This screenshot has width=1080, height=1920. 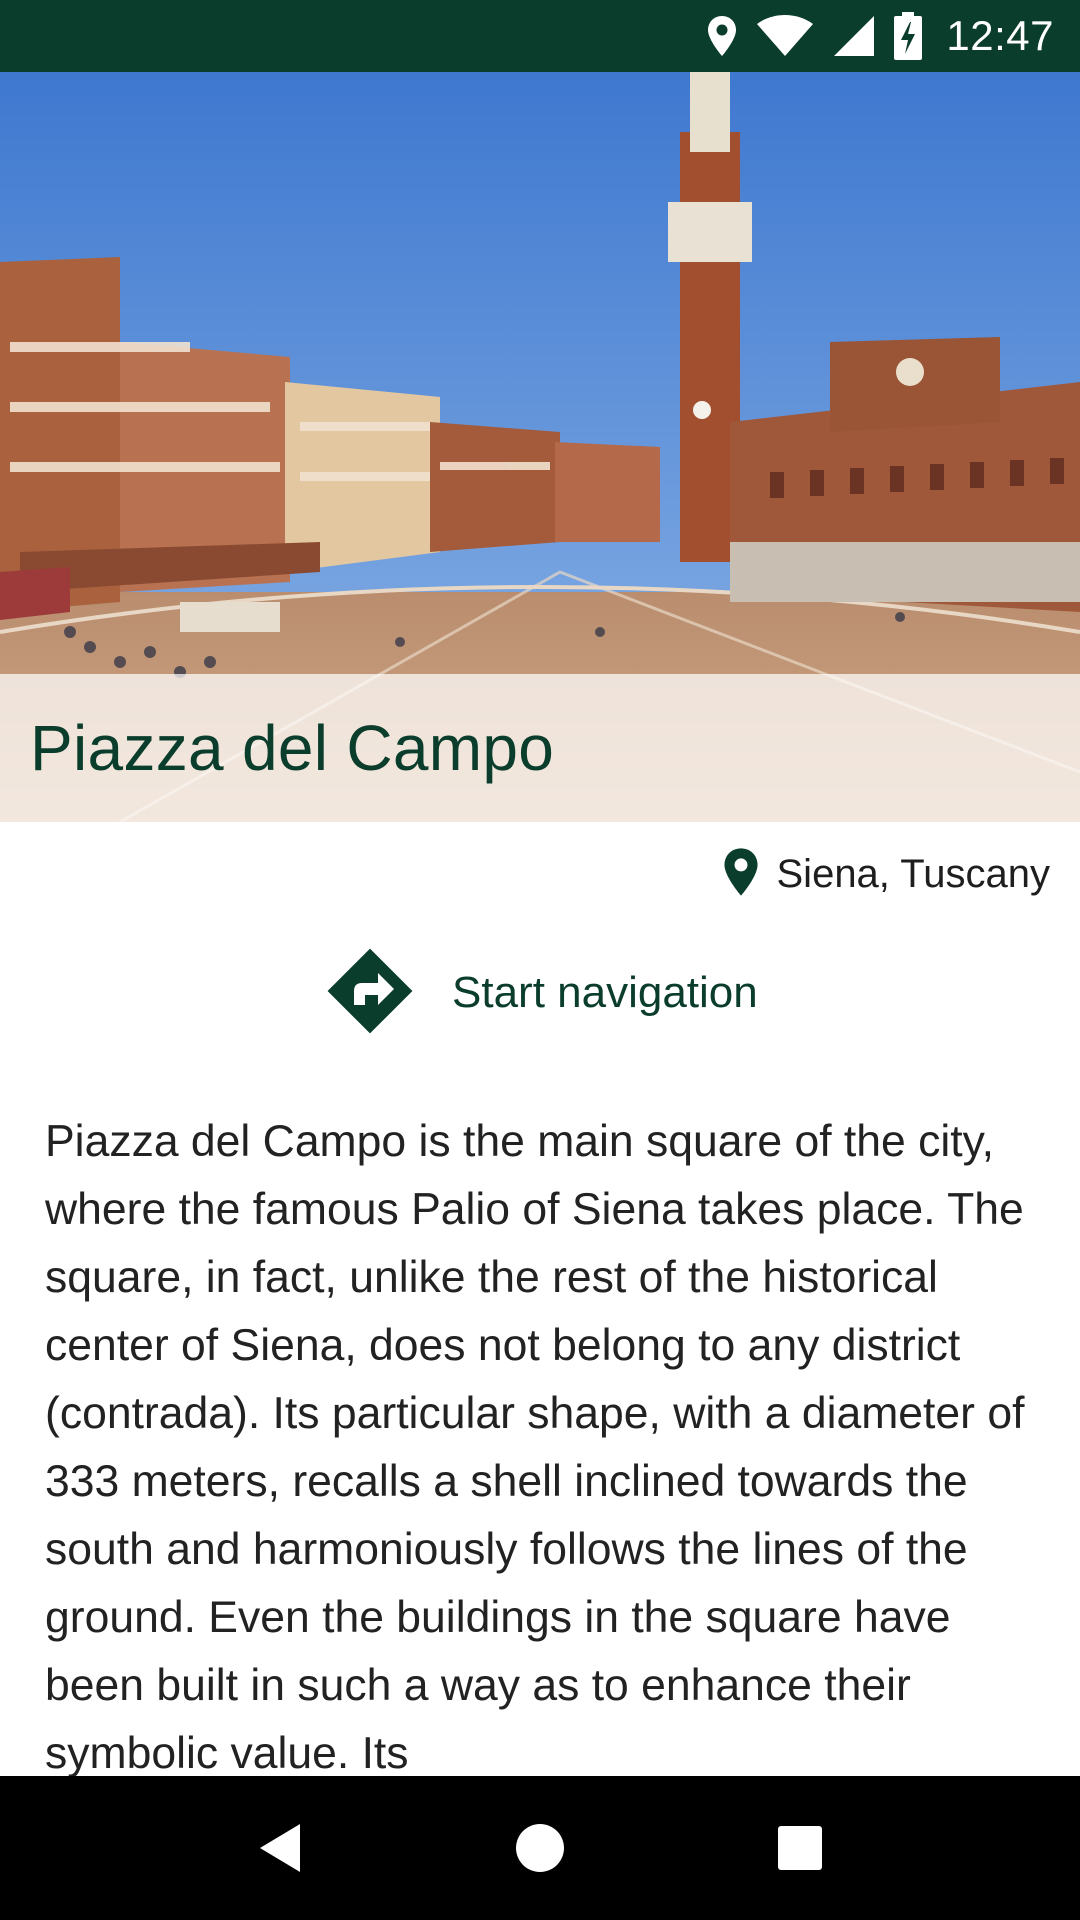 What do you see at coordinates (1000, 35) in the screenshot?
I see `status-time: 12:47` at bounding box center [1000, 35].